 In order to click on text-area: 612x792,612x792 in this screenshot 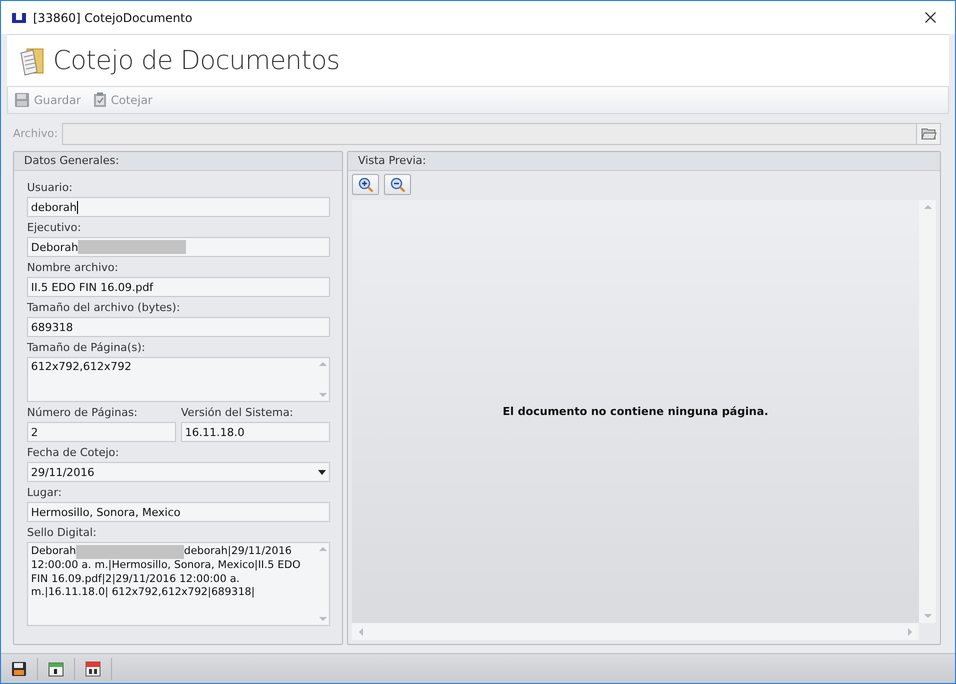, I will do `click(178, 379)`.